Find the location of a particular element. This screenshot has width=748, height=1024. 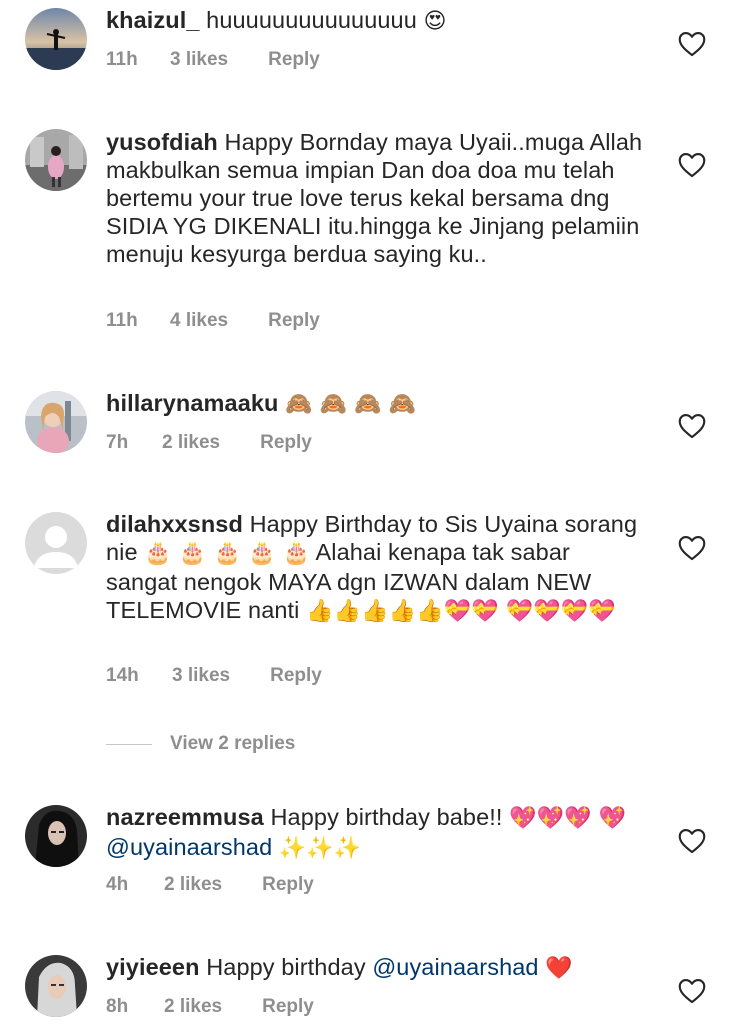

comment-meta: 7h 2 likes Reply is located at coordinates (209, 443).